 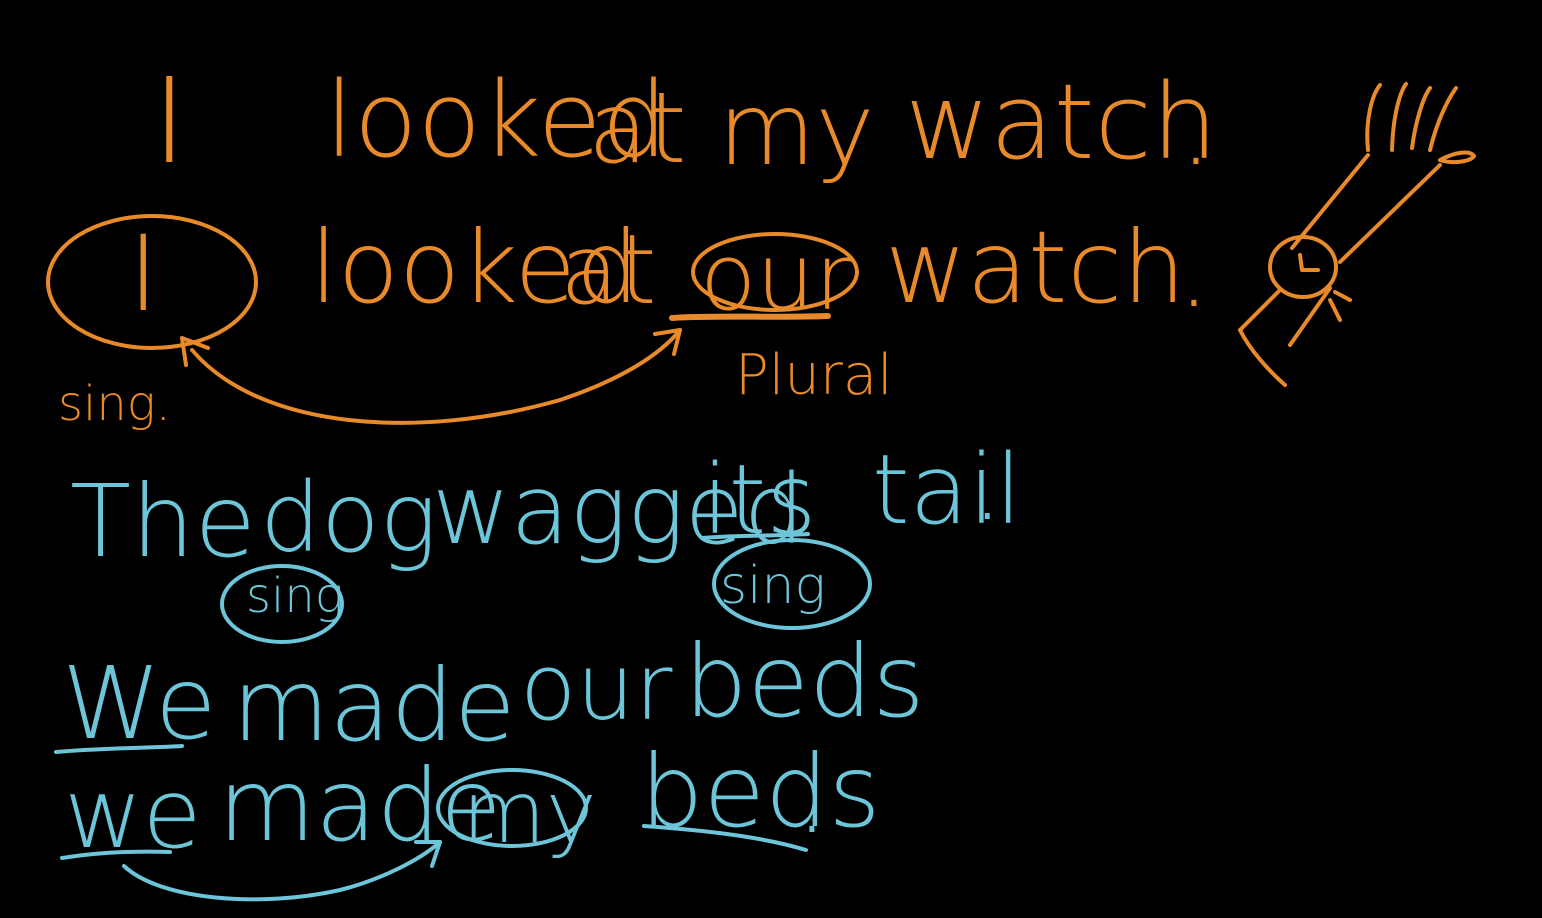 I want to click on connecting-arrow, so click(x=436, y=376).